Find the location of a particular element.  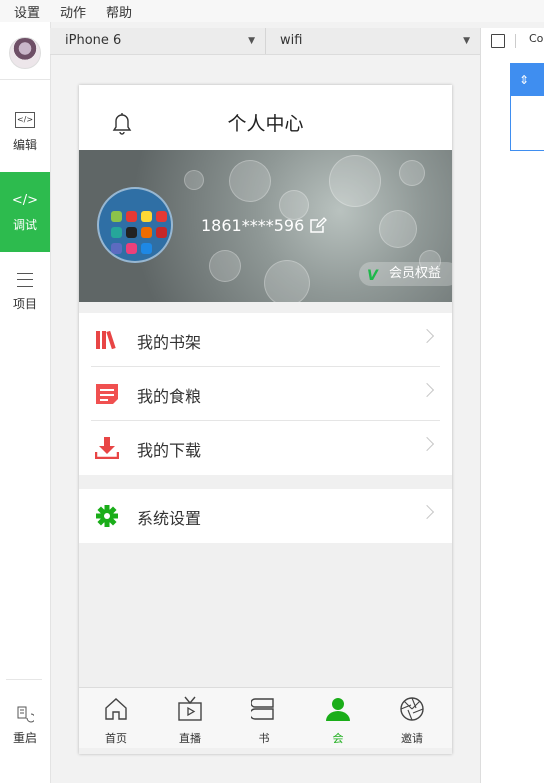

gear-icon is located at coordinates (107, 516).